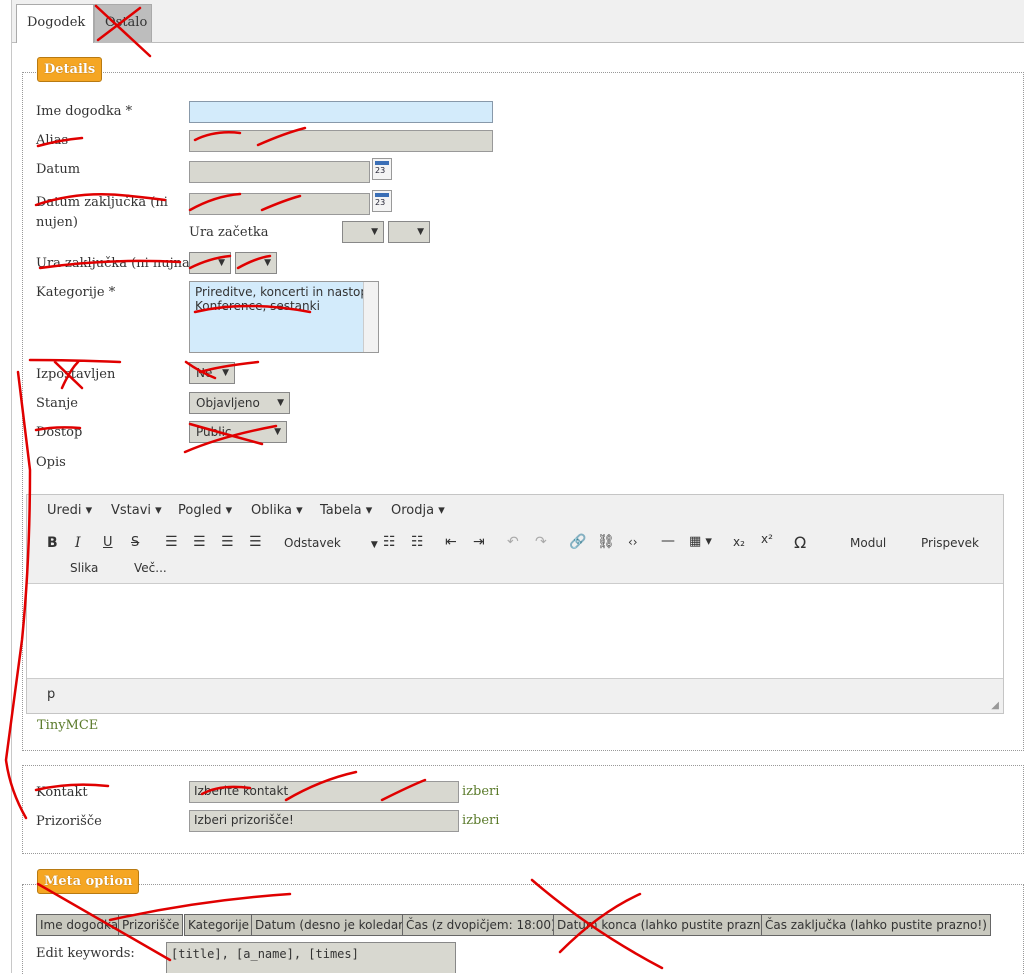  What do you see at coordinates (341, 141) in the screenshot?
I see `alias-input` at bounding box center [341, 141].